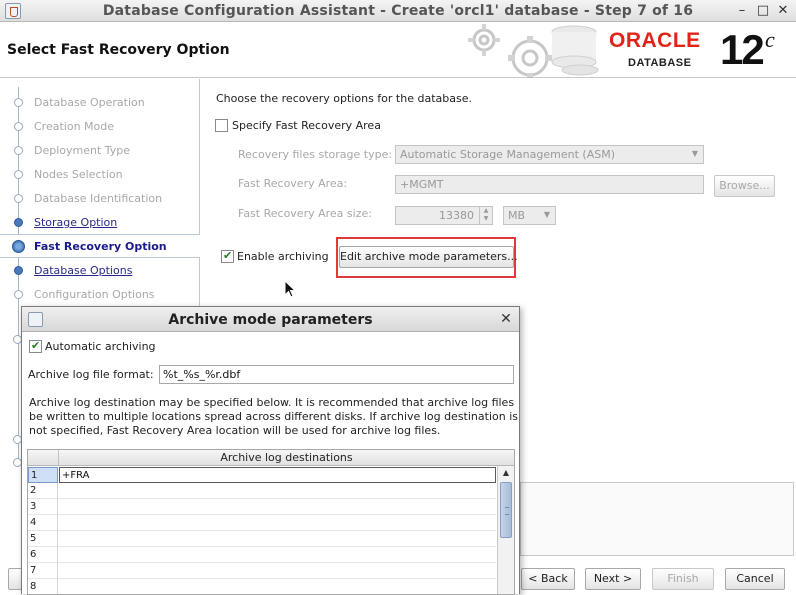 This screenshot has height=595, width=796. I want to click on dialog-close-icon: ✕, so click(506, 319).